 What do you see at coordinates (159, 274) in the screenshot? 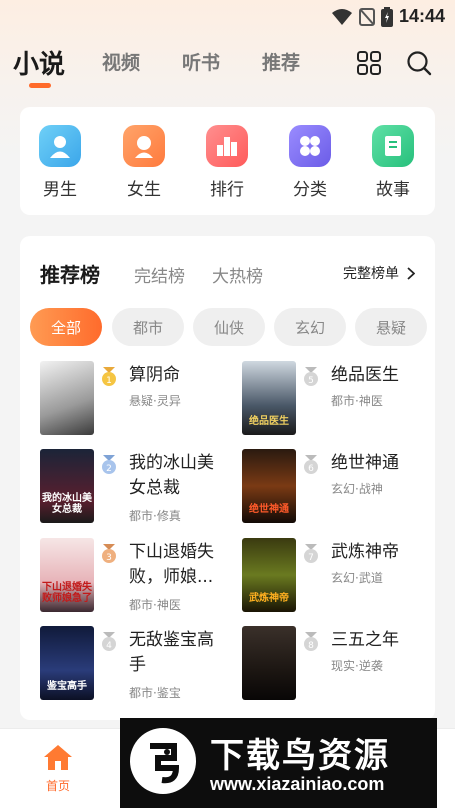
I see `tab-completed-rank: 完结榜` at bounding box center [159, 274].